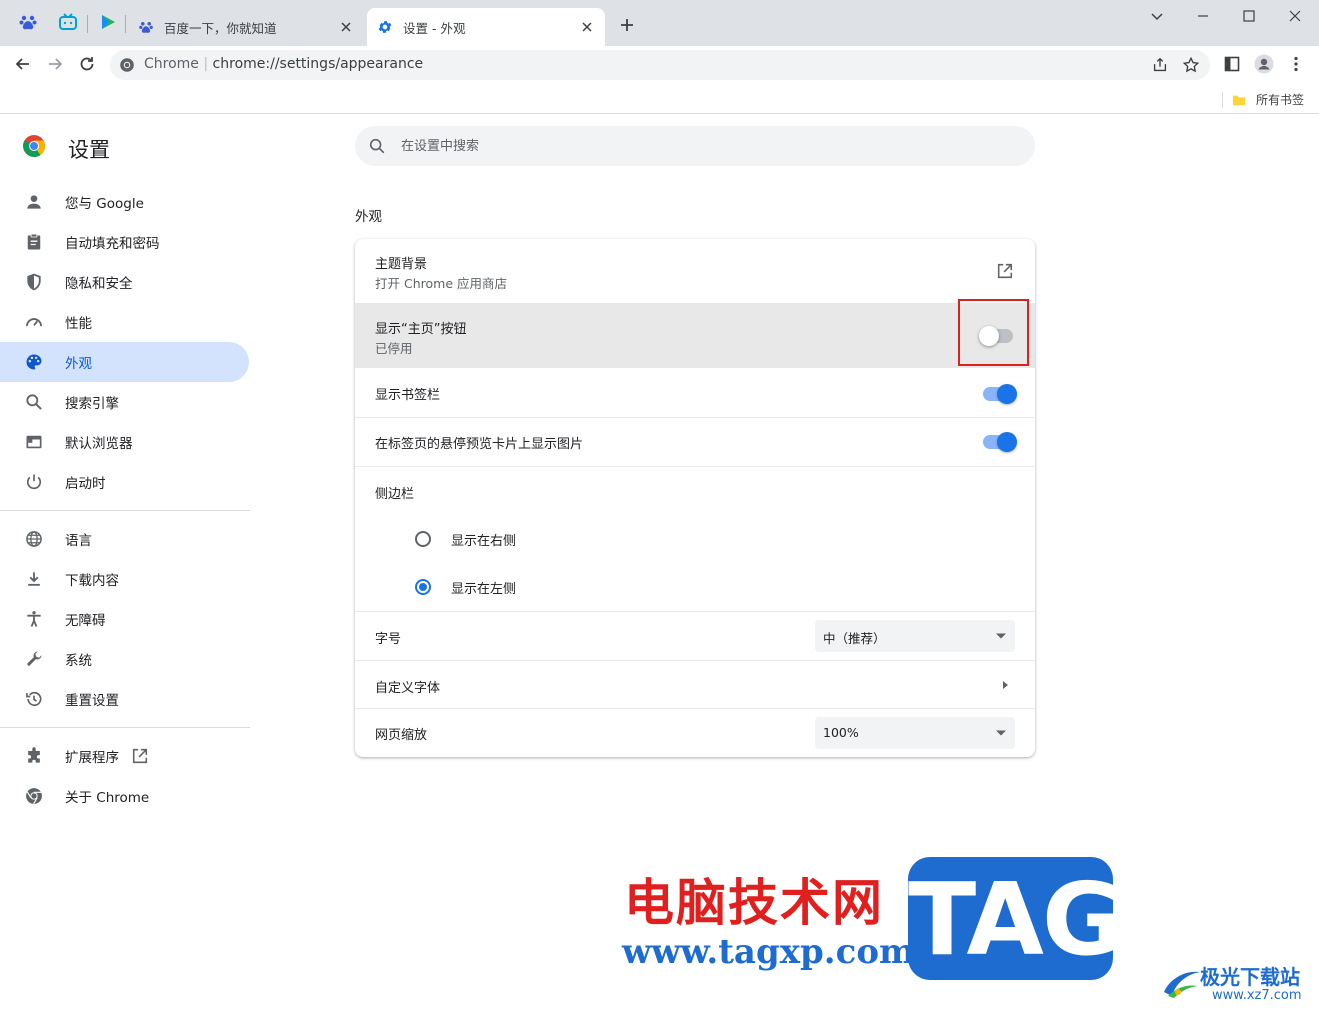 The image size is (1319, 1013). I want to click on star-icon, so click(1191, 65).